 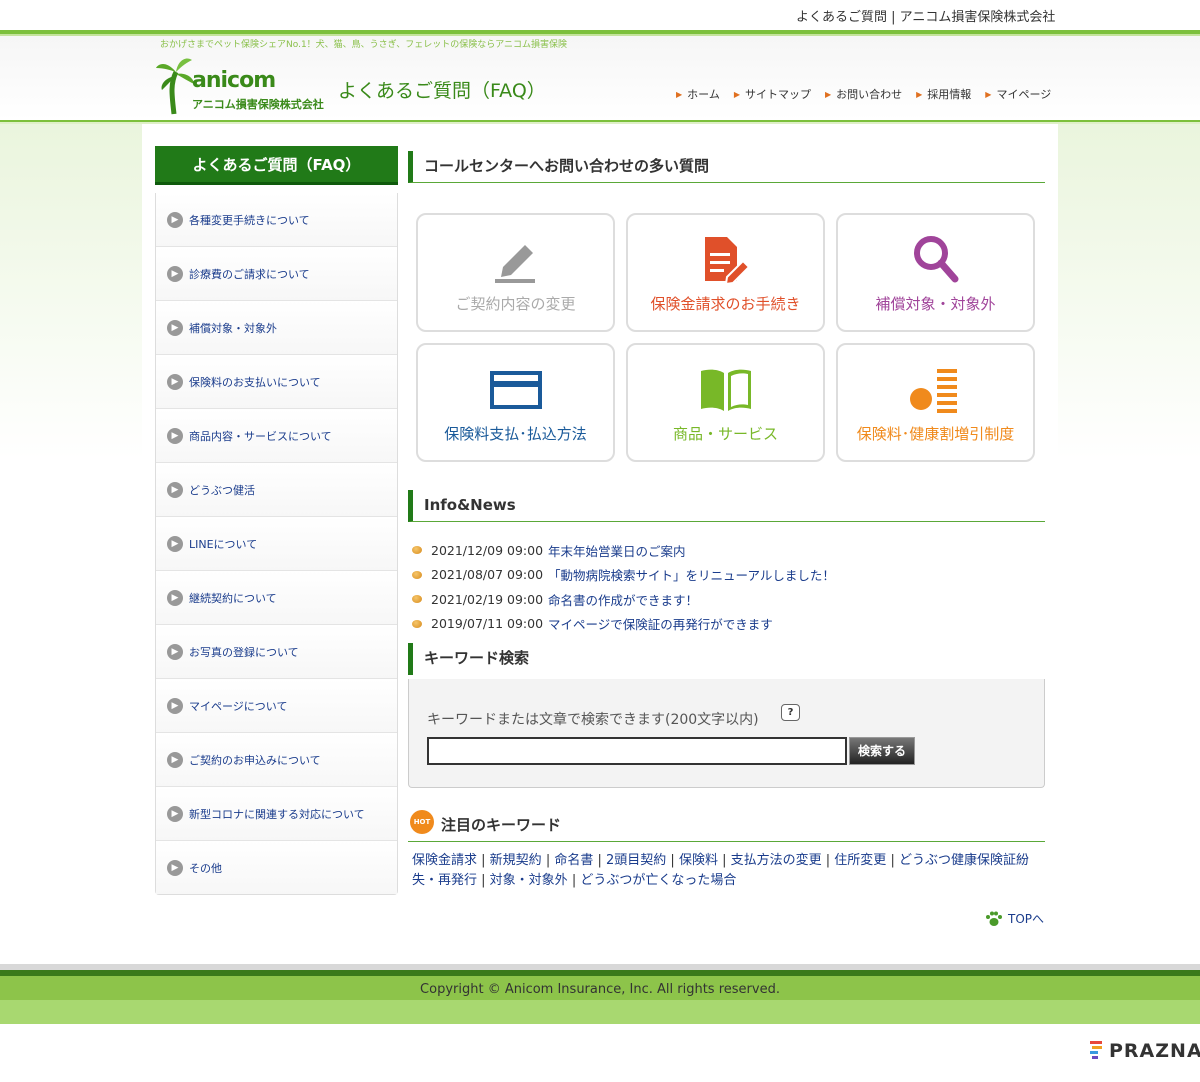 I want to click on keyword-link: 新規契約, so click(x=516, y=860).